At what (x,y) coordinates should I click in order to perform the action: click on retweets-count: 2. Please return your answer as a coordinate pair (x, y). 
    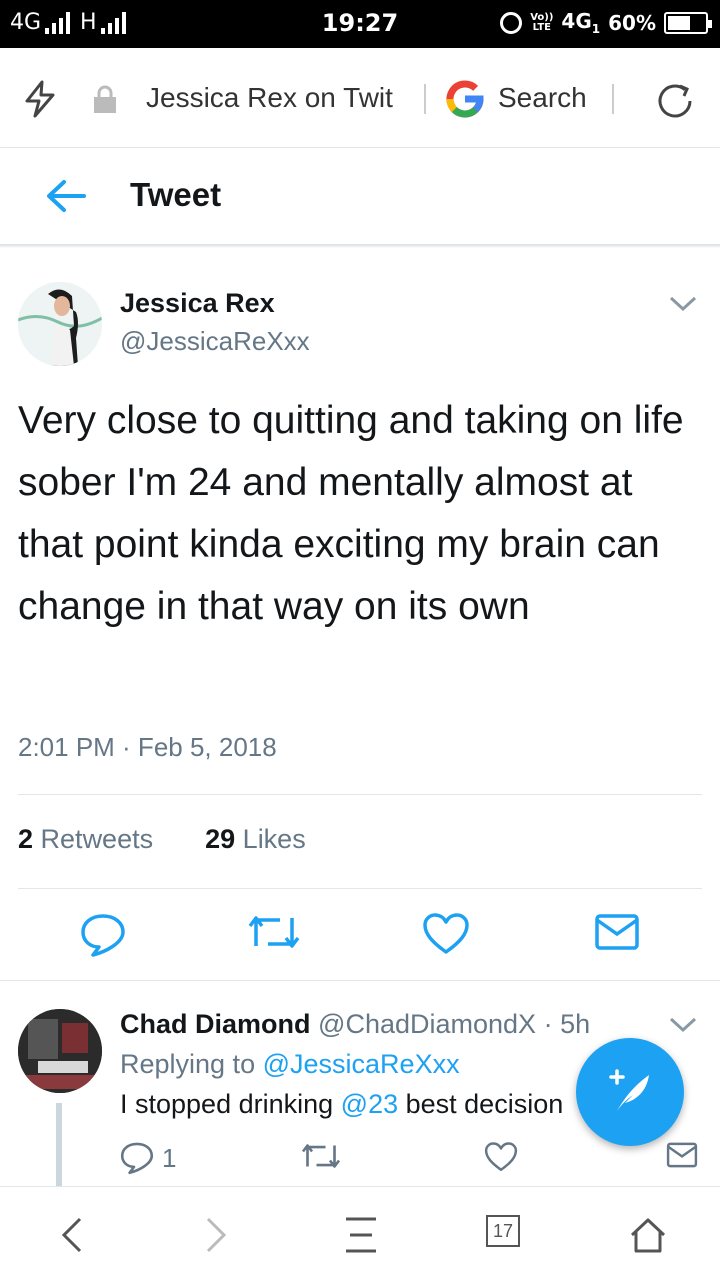
    Looking at the image, I should click on (26, 839).